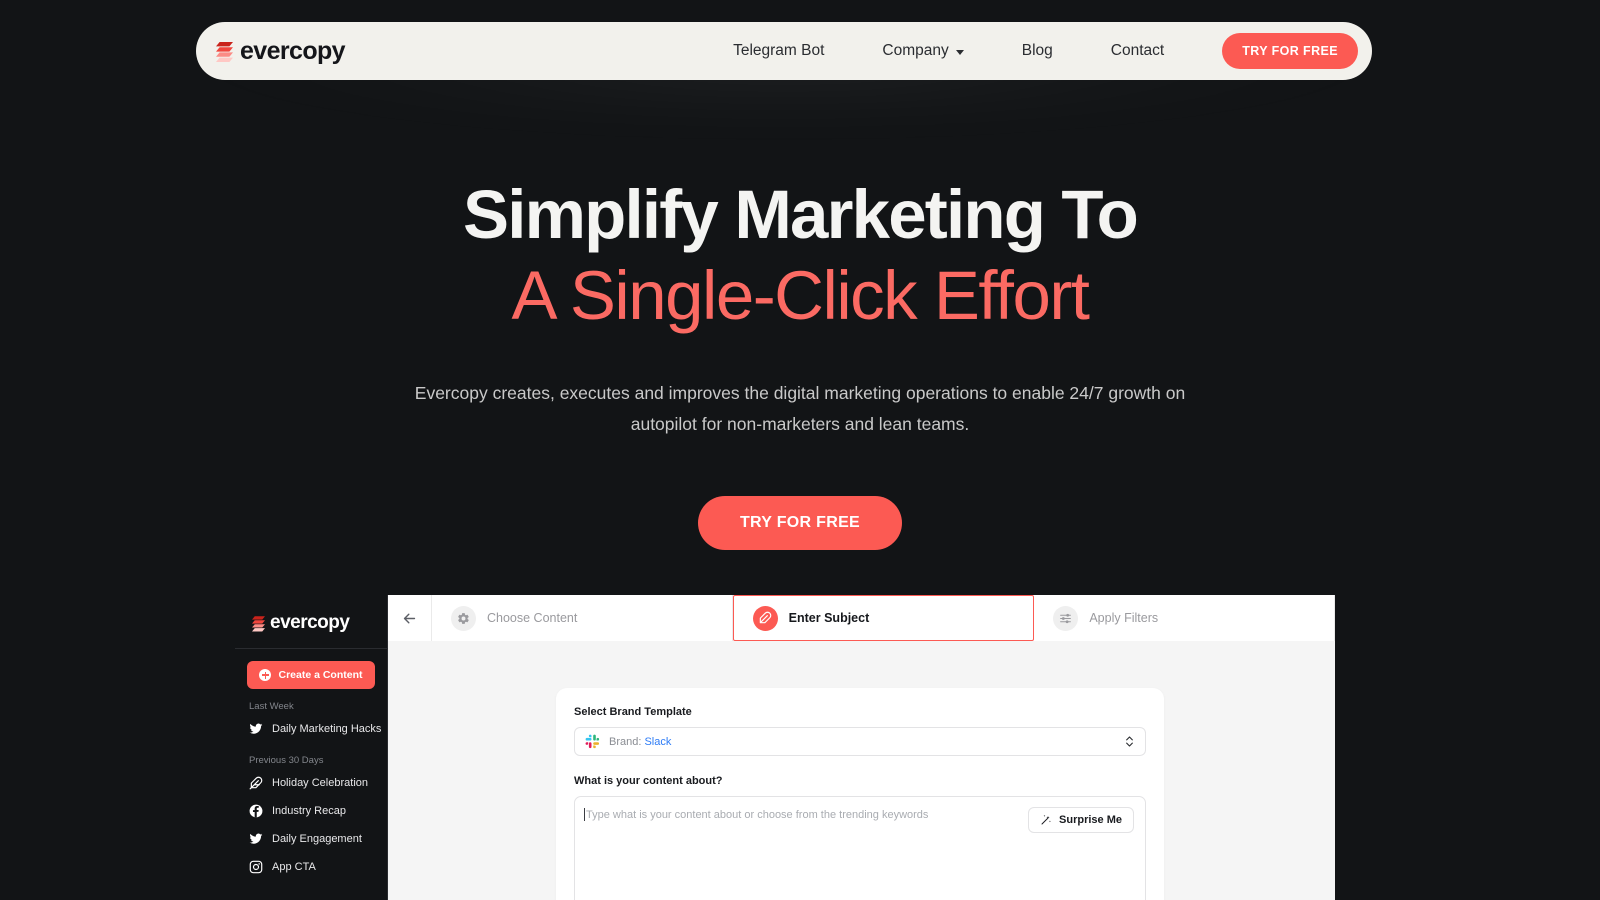 This screenshot has width=1600, height=900. What do you see at coordinates (256, 811) in the screenshot?
I see `facebook-icon` at bounding box center [256, 811].